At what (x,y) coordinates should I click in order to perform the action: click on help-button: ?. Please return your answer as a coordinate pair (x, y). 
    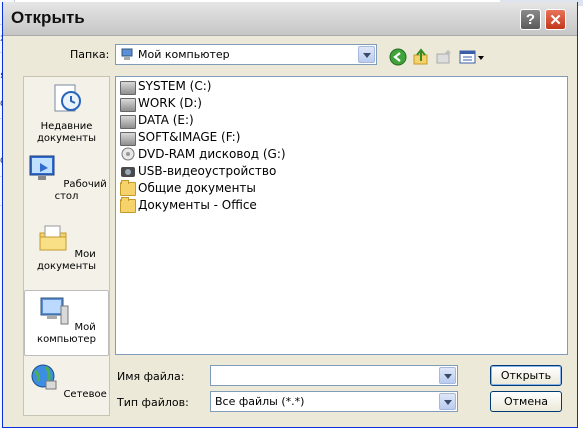
    Looking at the image, I should click on (530, 19).